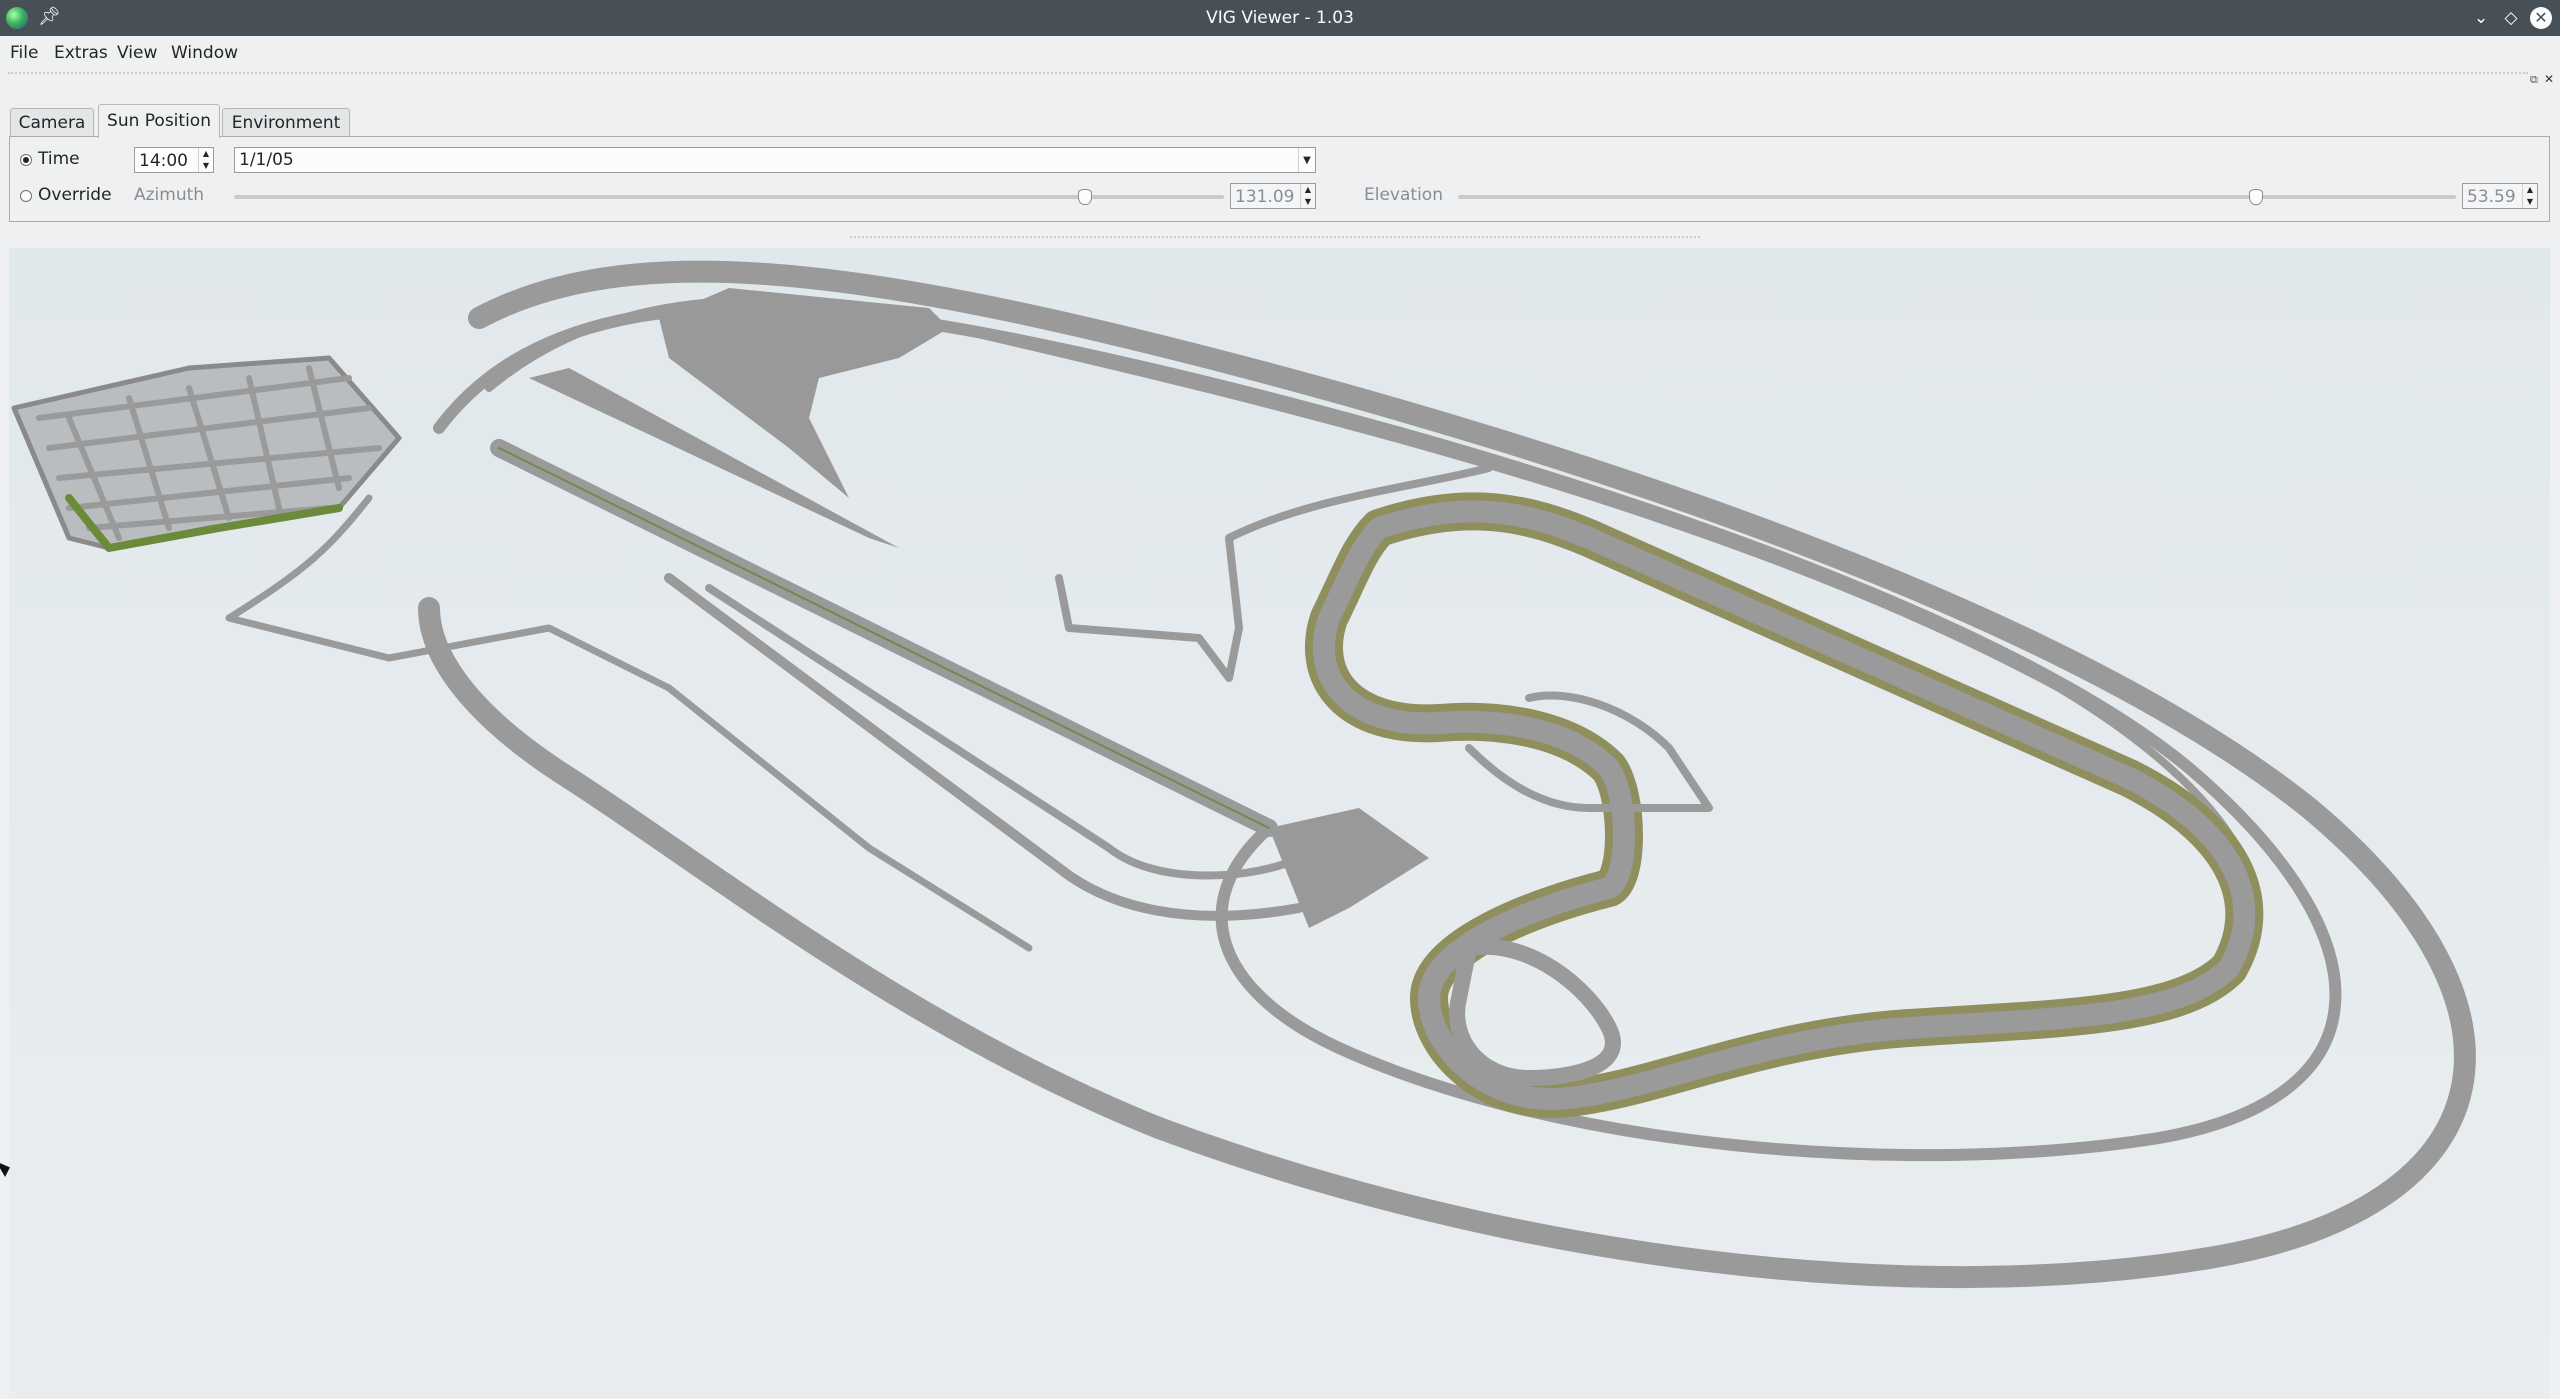  Describe the element at coordinates (1403, 195) in the screenshot. I see `elevation-label: Elevation` at that location.